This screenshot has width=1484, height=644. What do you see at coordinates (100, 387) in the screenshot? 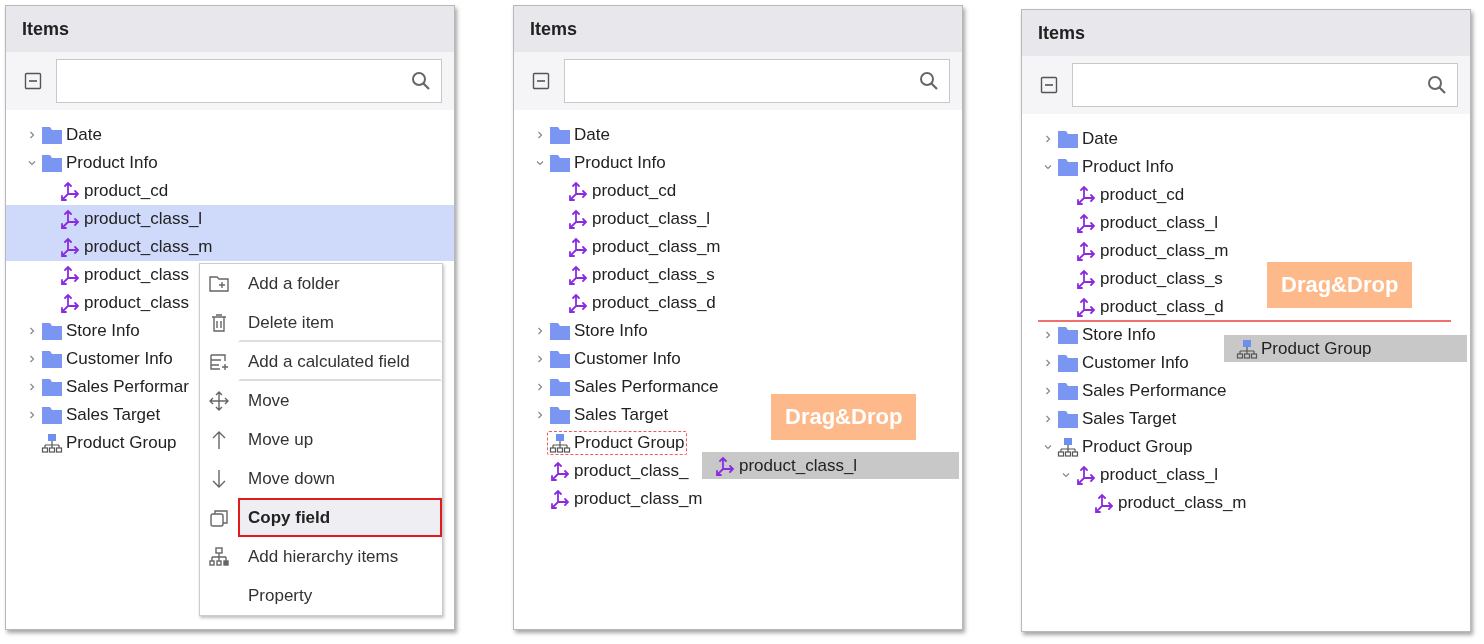
I see `tree-row: Sales Performar` at bounding box center [100, 387].